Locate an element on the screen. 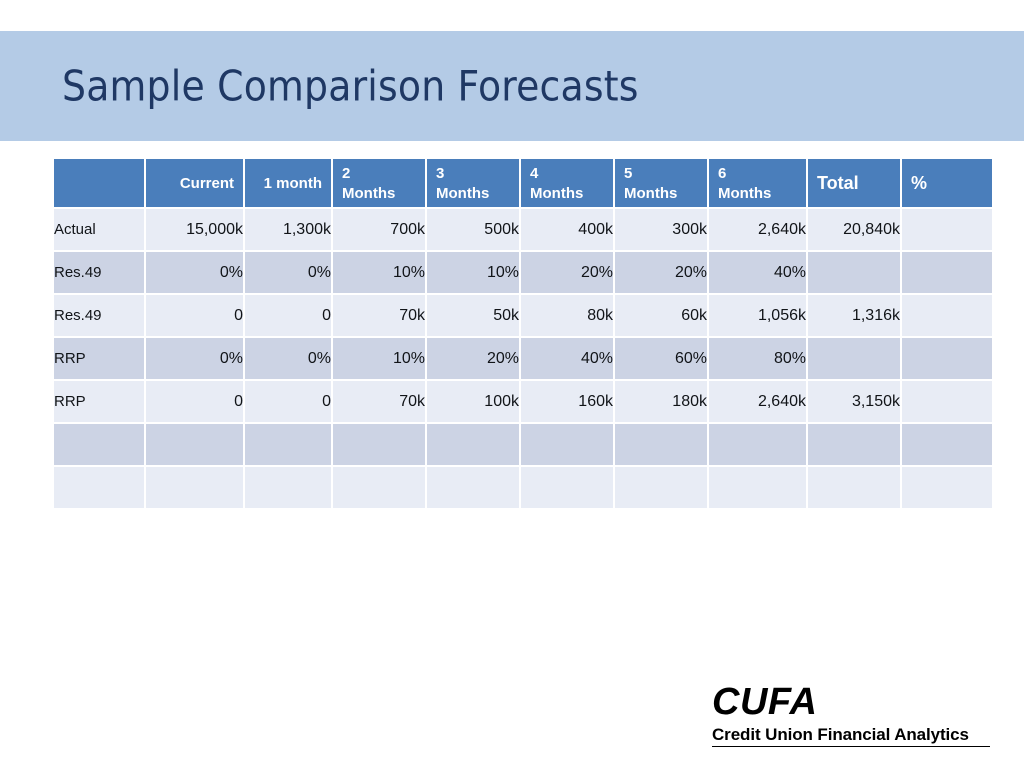 The height and width of the screenshot is (768, 1024). table-cell: 1,056k is located at coordinates (757, 315).